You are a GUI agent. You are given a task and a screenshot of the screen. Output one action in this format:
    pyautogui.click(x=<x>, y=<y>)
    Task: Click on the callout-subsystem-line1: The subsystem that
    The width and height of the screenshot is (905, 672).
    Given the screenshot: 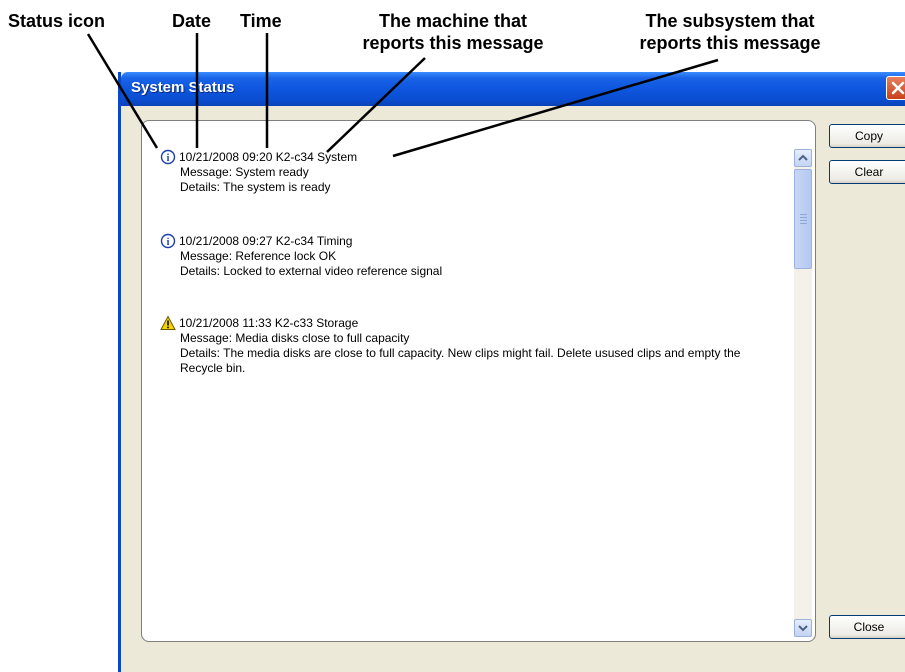 What is the action you would take?
    pyautogui.click(x=730, y=21)
    